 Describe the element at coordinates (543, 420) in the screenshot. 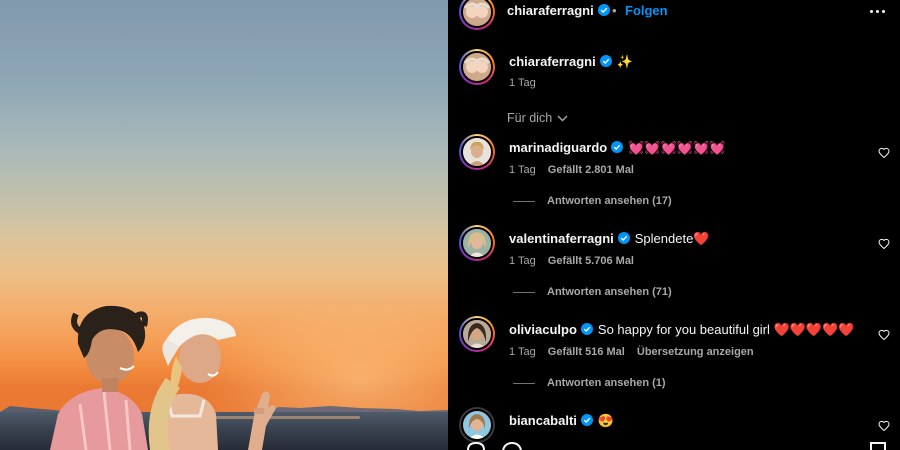

I see `comment-username: biancabalti` at that location.